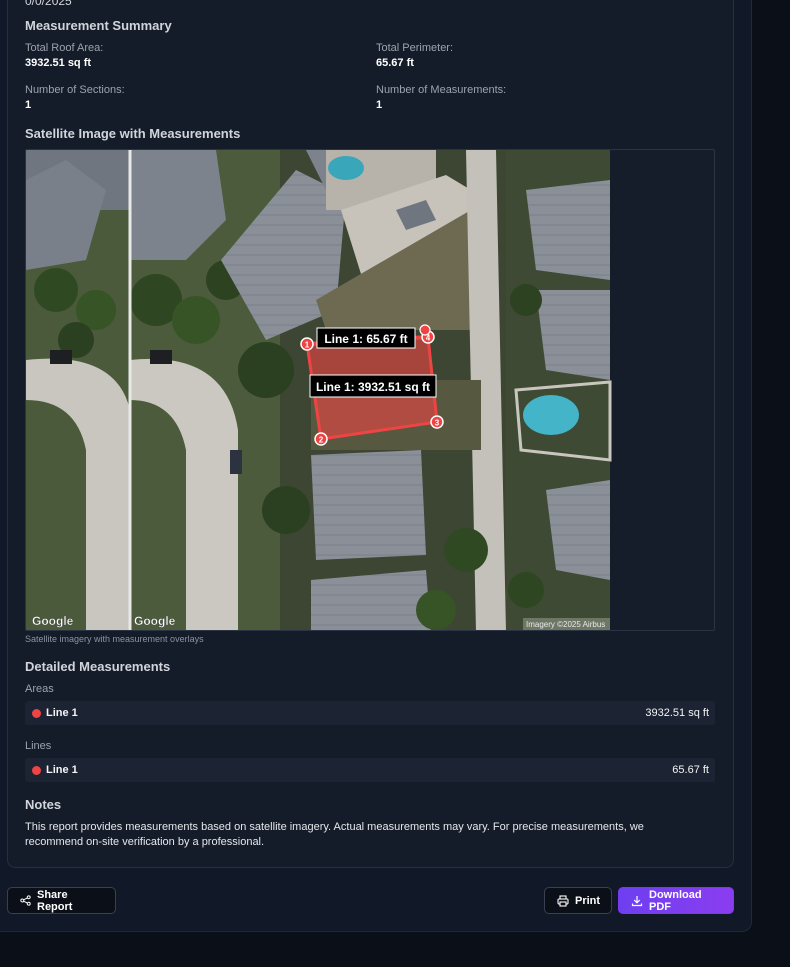 This screenshot has width=790, height=967. I want to click on vertex-marker-1: 1, so click(307, 344).